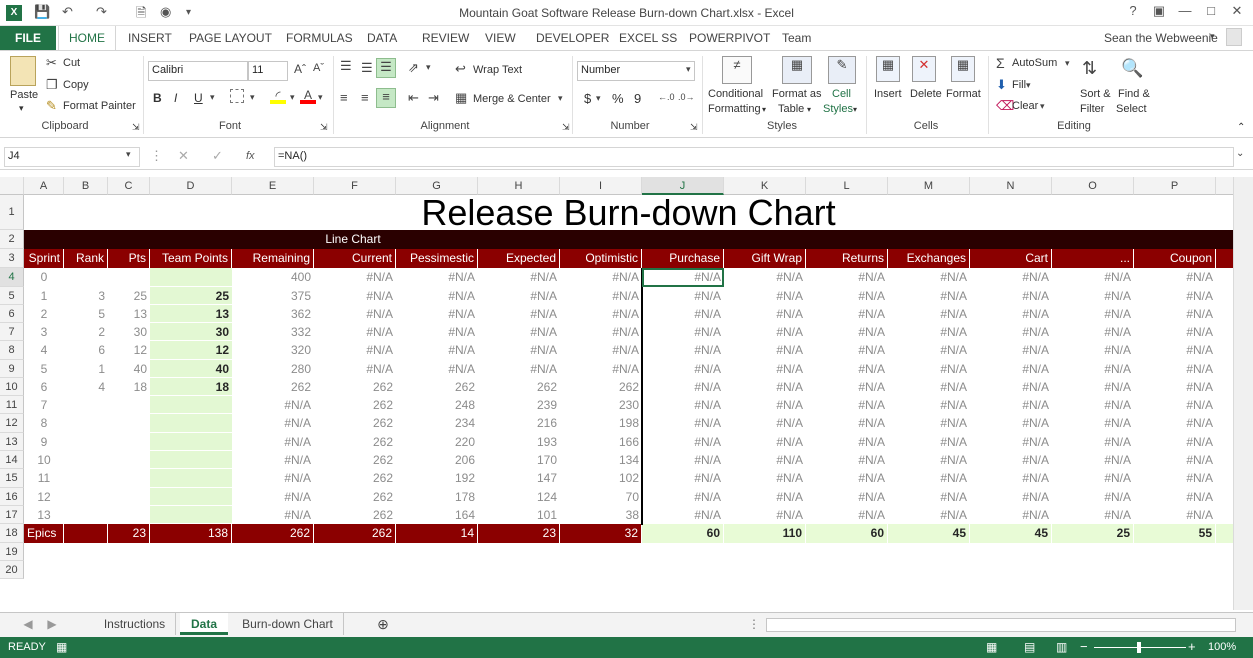  What do you see at coordinates (44, 497) in the screenshot?
I see `table-cell: 12` at bounding box center [44, 497].